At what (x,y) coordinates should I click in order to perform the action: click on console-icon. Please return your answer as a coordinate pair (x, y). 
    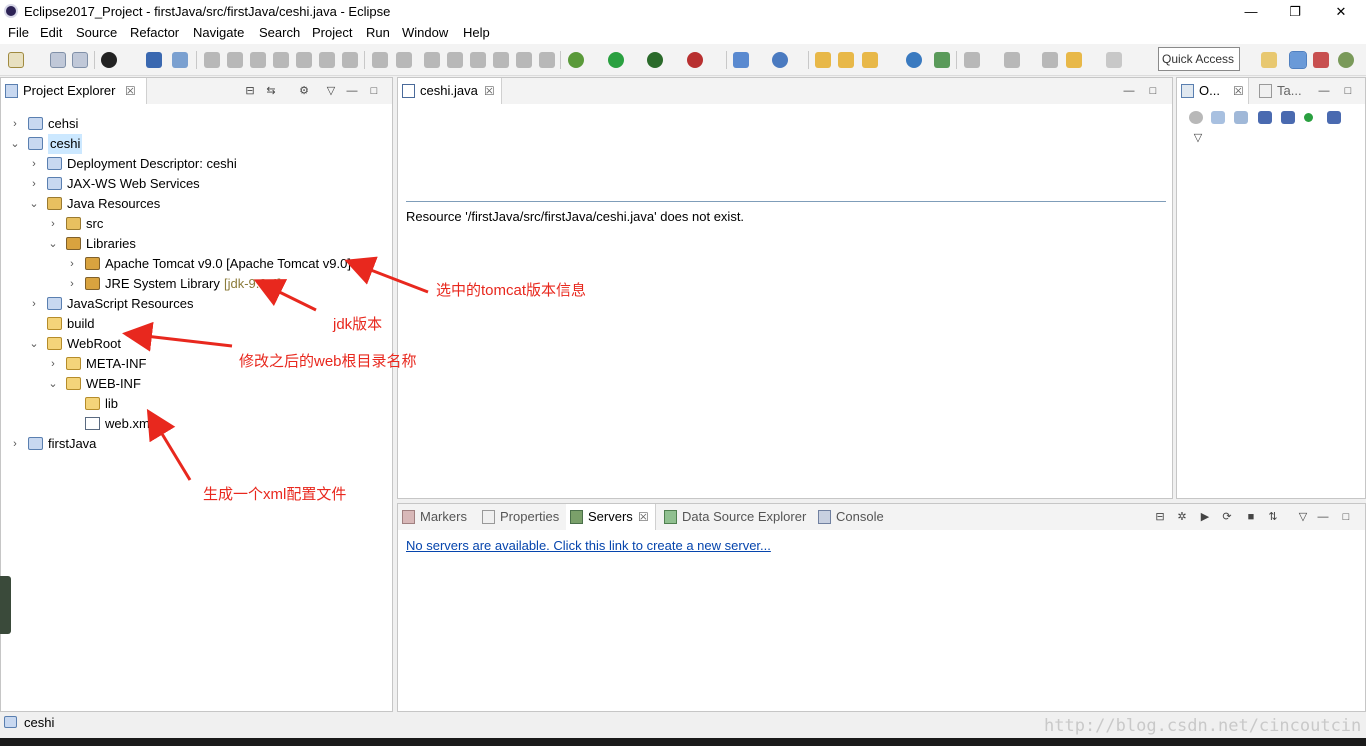
    Looking at the image, I should click on (154, 60).